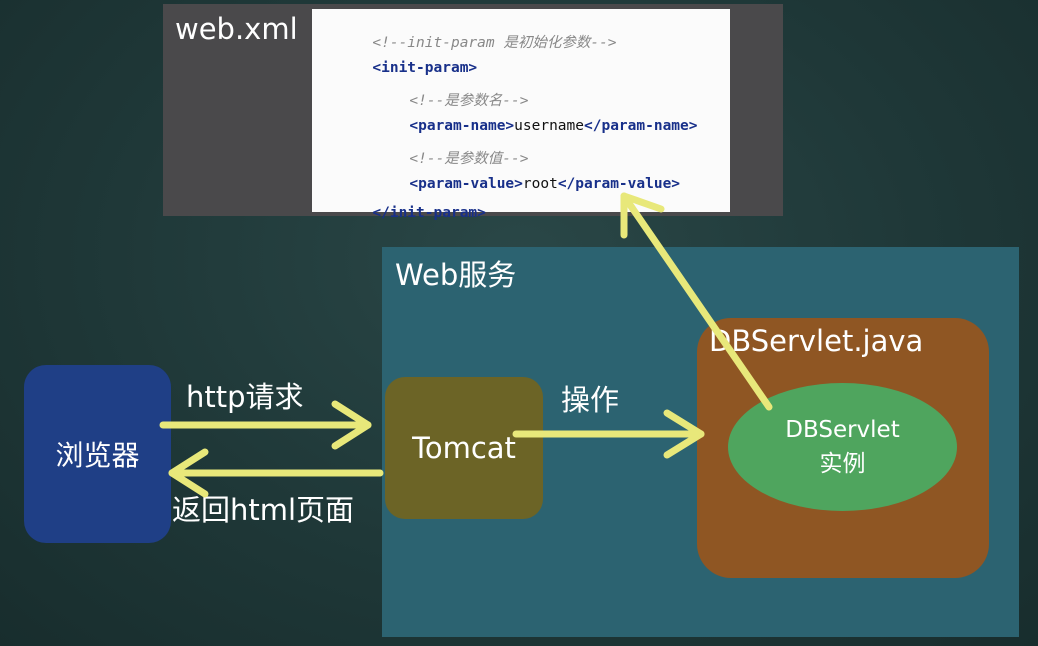  I want to click on request-arrow, so click(265, 425).